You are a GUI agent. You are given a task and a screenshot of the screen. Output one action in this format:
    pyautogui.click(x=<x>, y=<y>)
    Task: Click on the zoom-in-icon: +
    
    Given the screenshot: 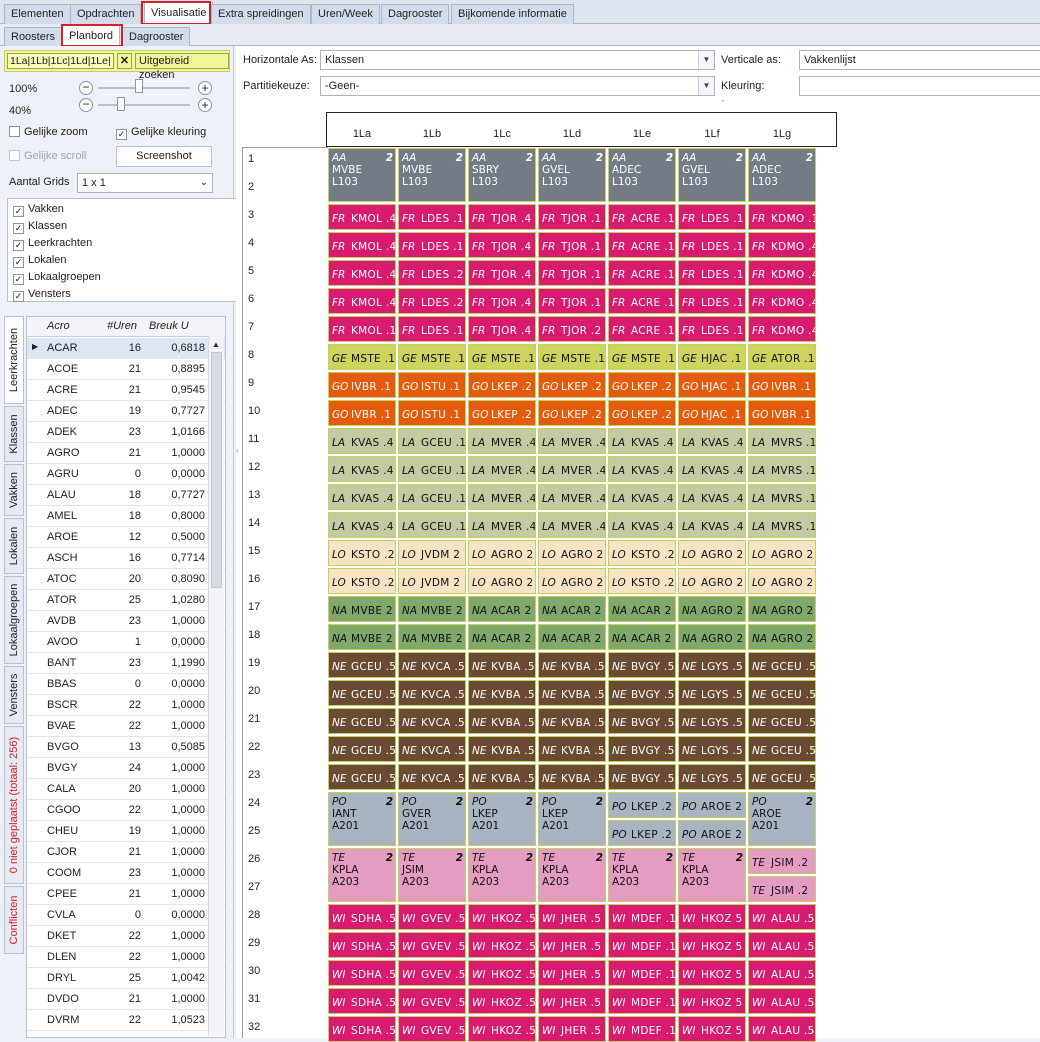 What is the action you would take?
    pyautogui.click(x=205, y=105)
    